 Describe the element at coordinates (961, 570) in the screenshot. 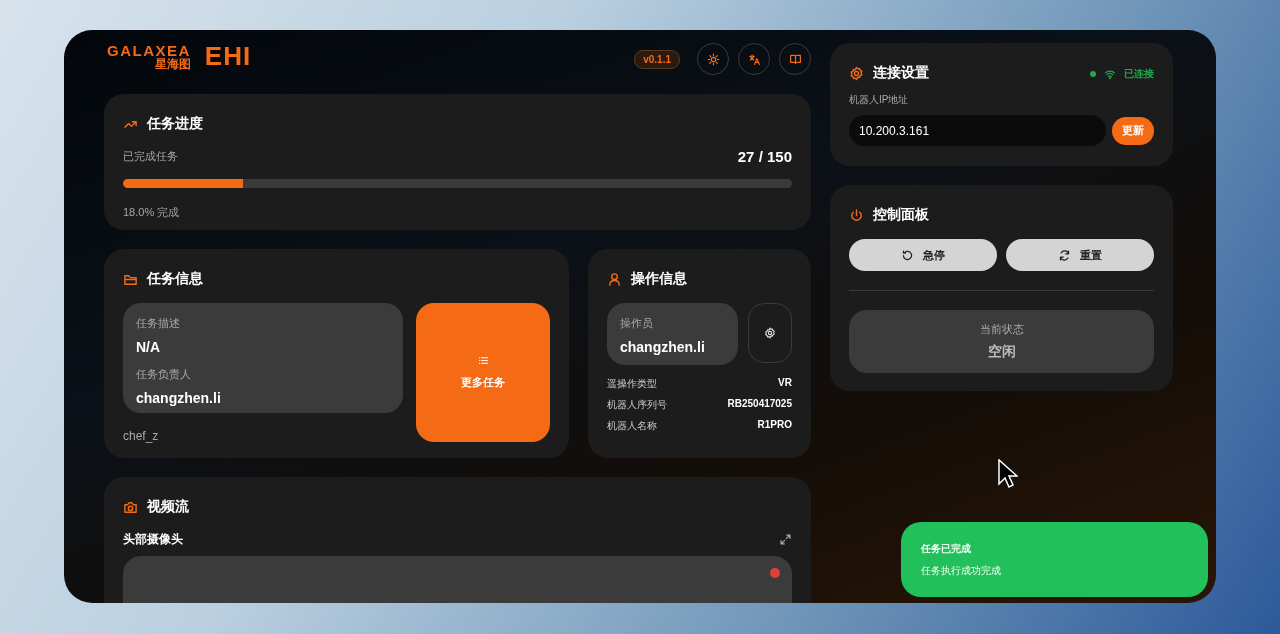

I see `toast-message: 任务执行成功完成` at that location.